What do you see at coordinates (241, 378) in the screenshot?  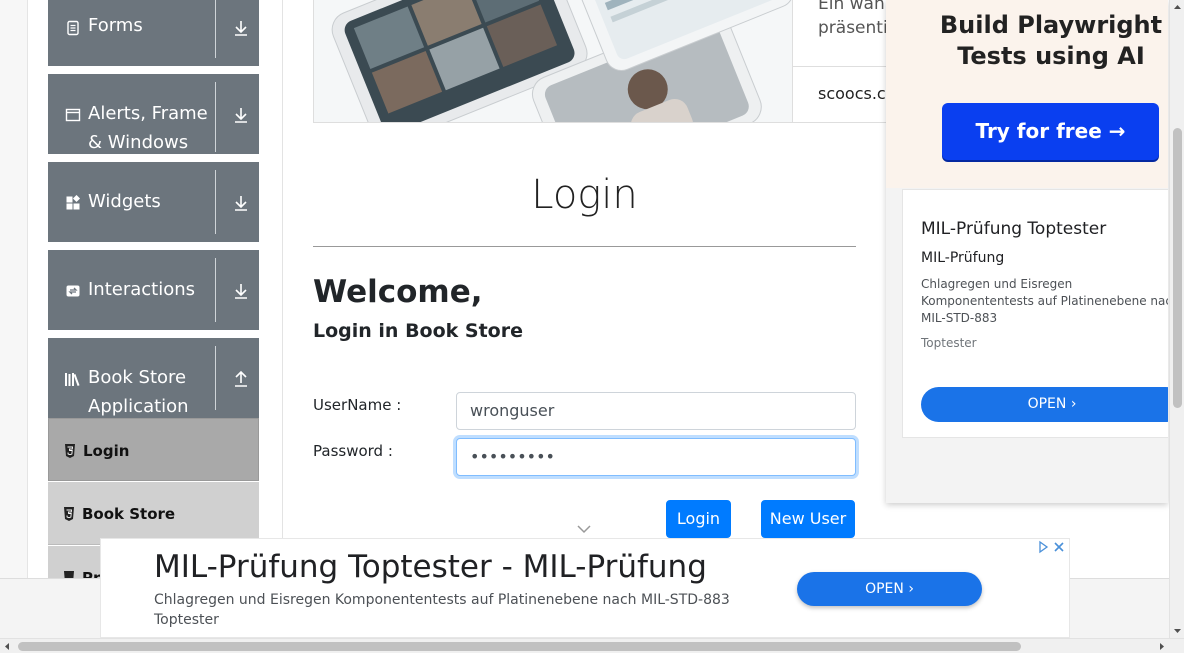 I see `upload-arrow-icon` at bounding box center [241, 378].